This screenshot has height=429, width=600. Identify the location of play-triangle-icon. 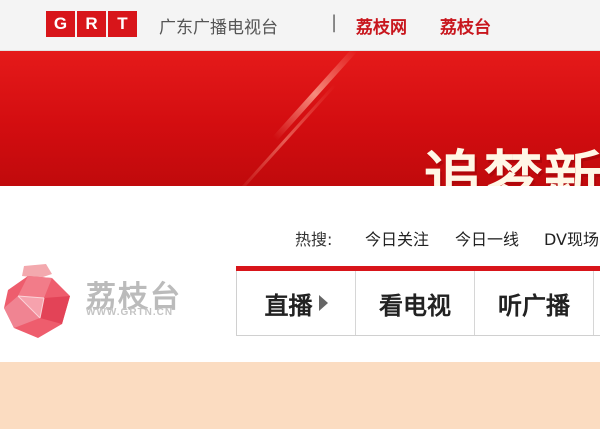
(323, 303).